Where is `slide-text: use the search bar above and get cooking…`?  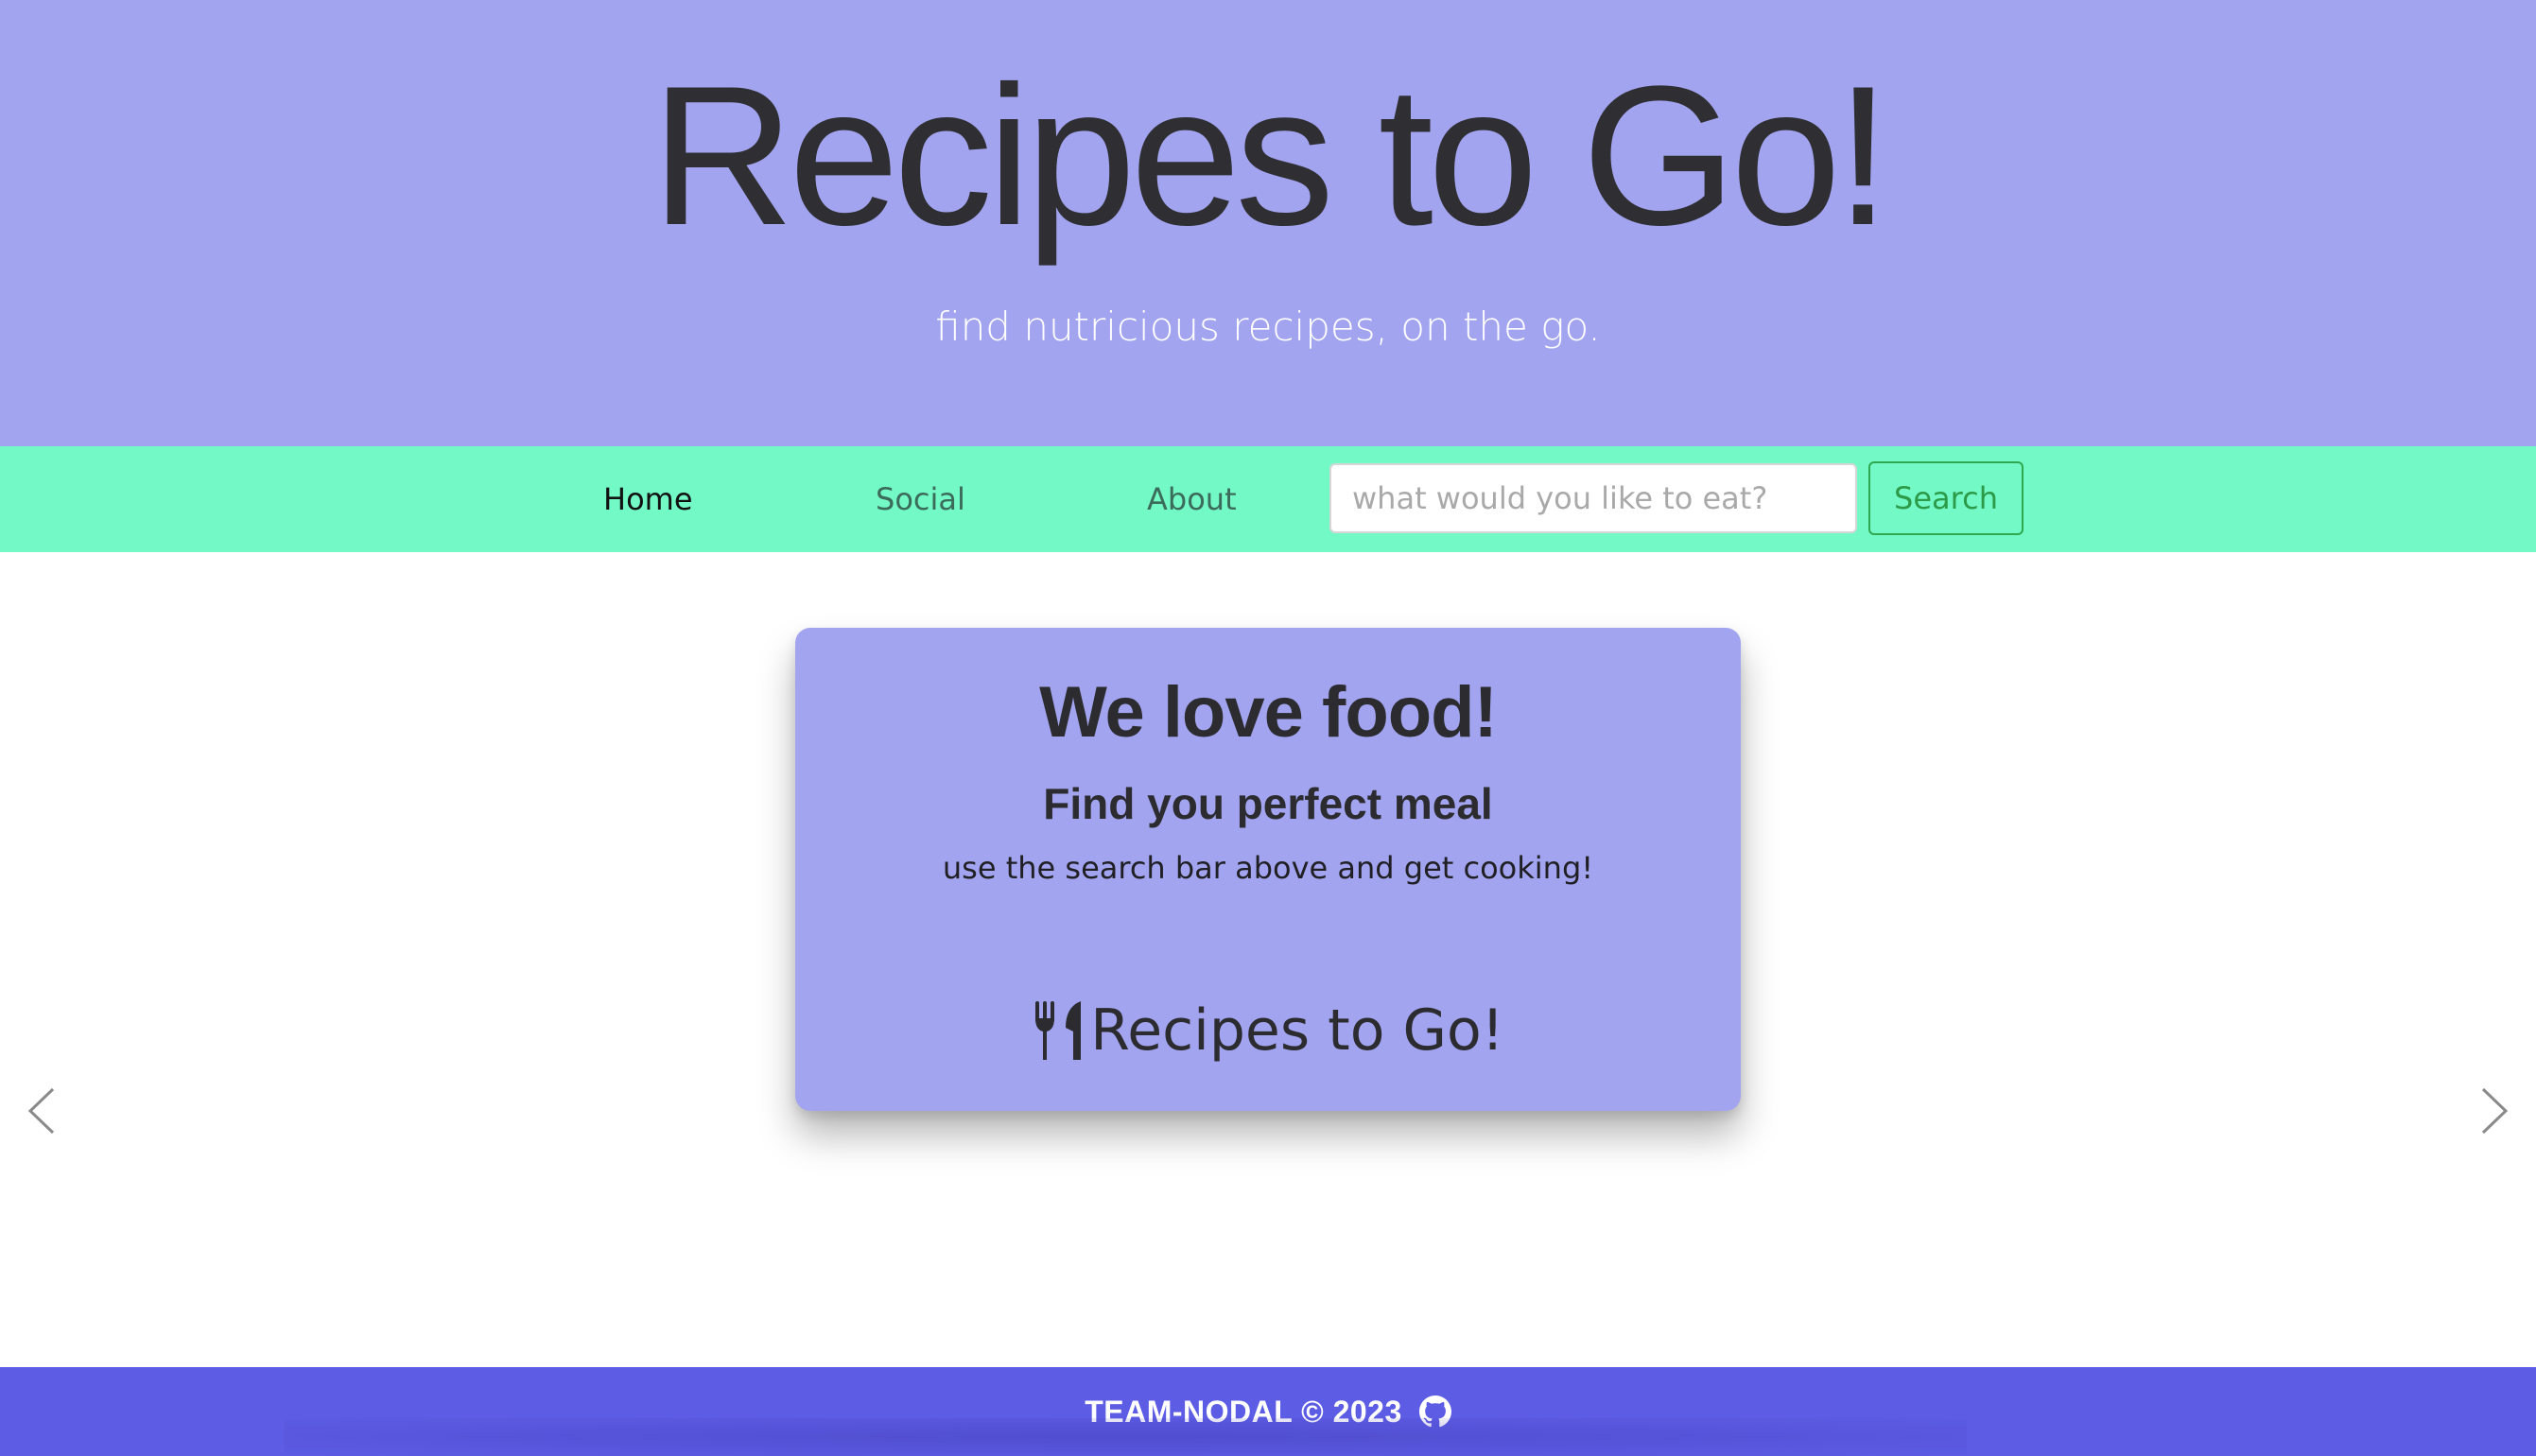 slide-text: use the search bar above and get cooking… is located at coordinates (1268, 868).